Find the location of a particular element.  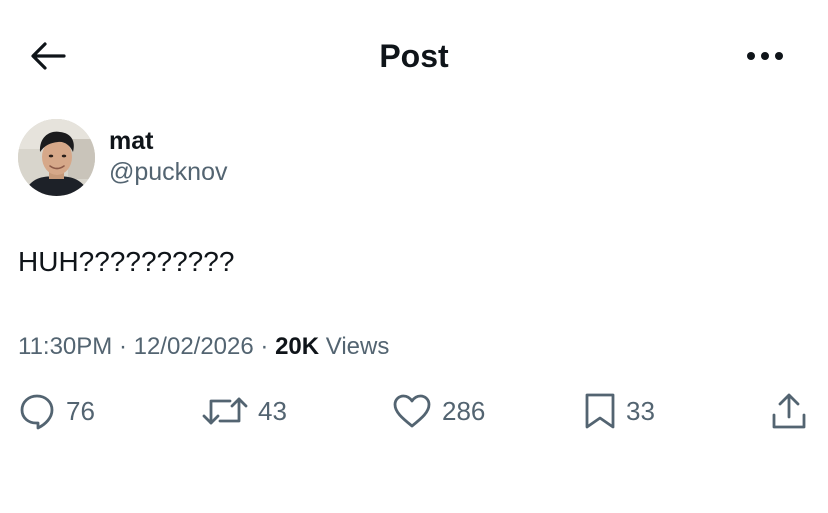

author-display-name: mat is located at coordinates (168, 141).